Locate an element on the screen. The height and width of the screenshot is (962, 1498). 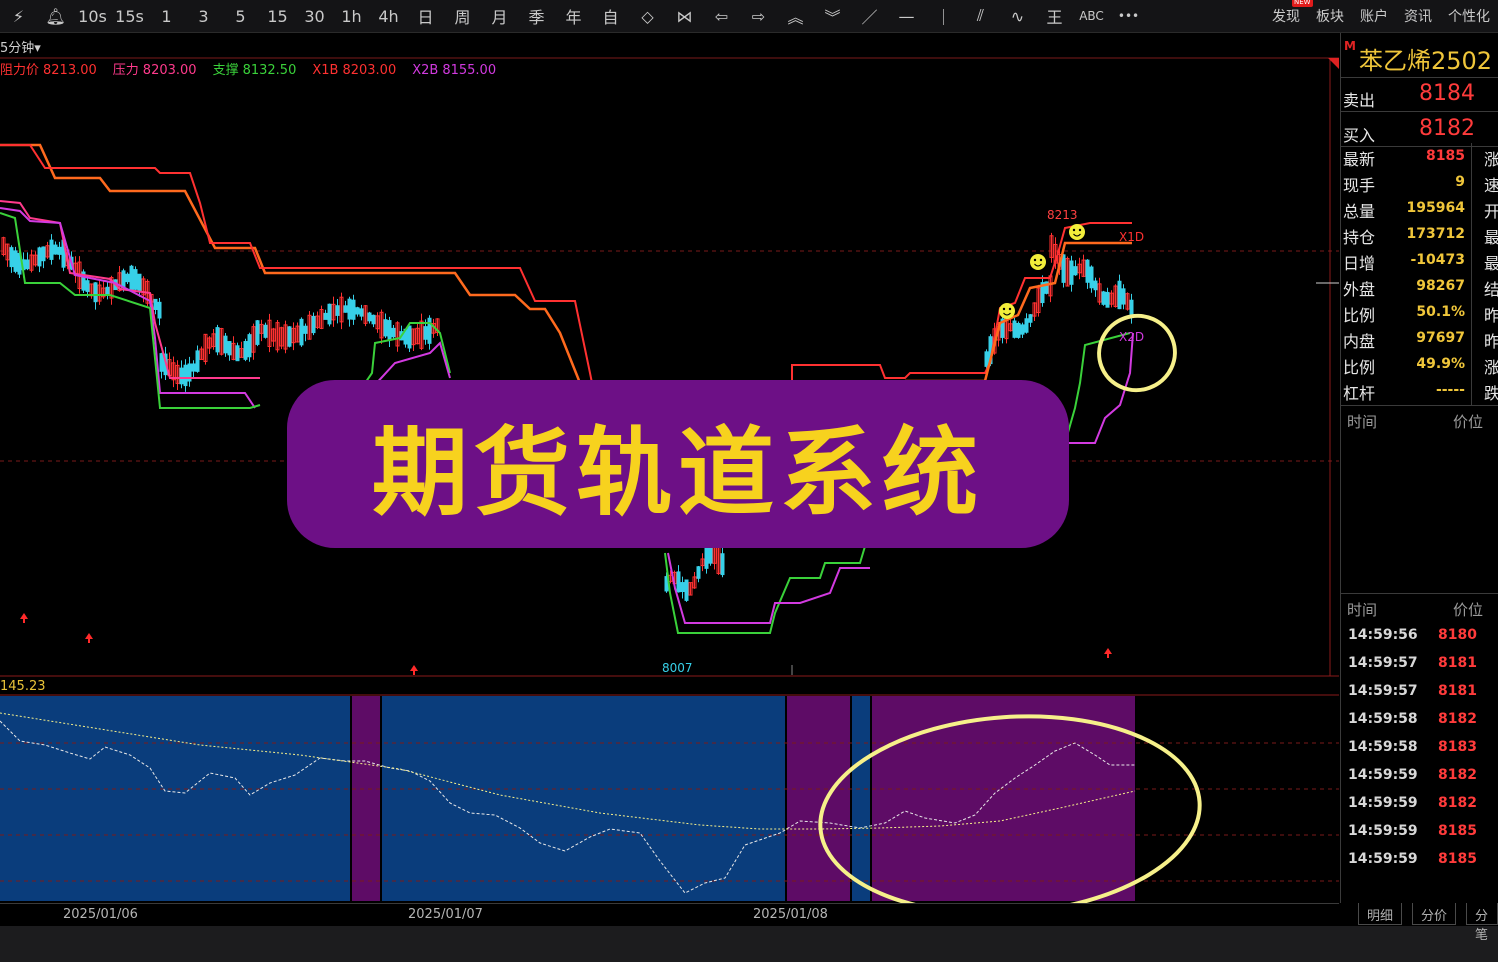
low-price-label: 8007 is located at coordinates (677, 668).